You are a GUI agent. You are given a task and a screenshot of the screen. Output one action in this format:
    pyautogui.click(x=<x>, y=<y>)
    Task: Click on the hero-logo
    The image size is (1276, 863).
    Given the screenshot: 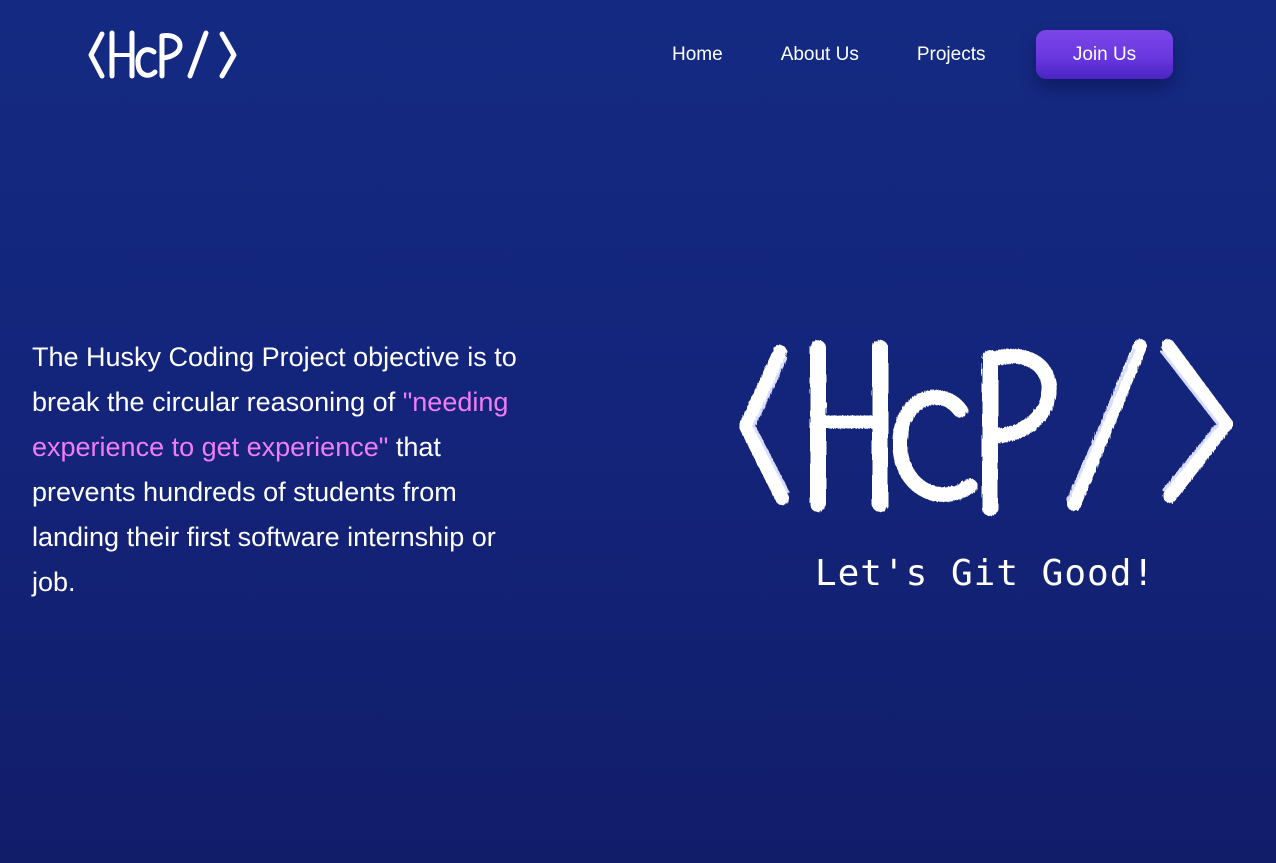 What is the action you would take?
    pyautogui.click(x=986, y=428)
    